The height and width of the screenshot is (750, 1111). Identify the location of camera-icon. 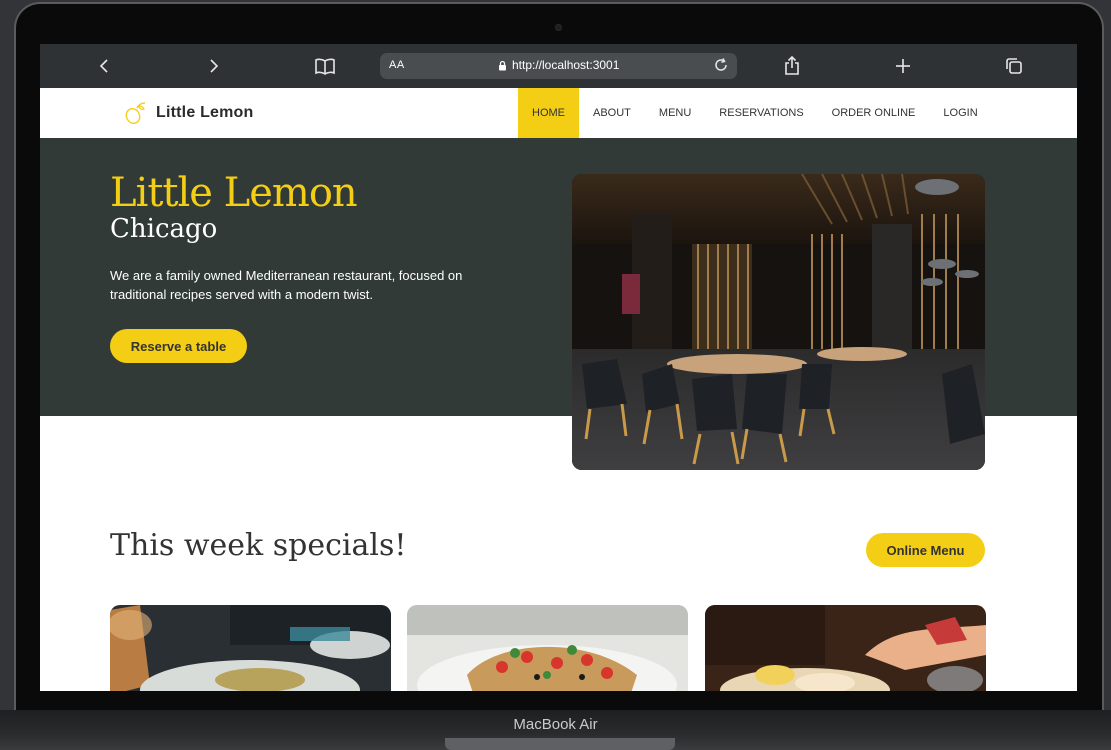
(558, 27).